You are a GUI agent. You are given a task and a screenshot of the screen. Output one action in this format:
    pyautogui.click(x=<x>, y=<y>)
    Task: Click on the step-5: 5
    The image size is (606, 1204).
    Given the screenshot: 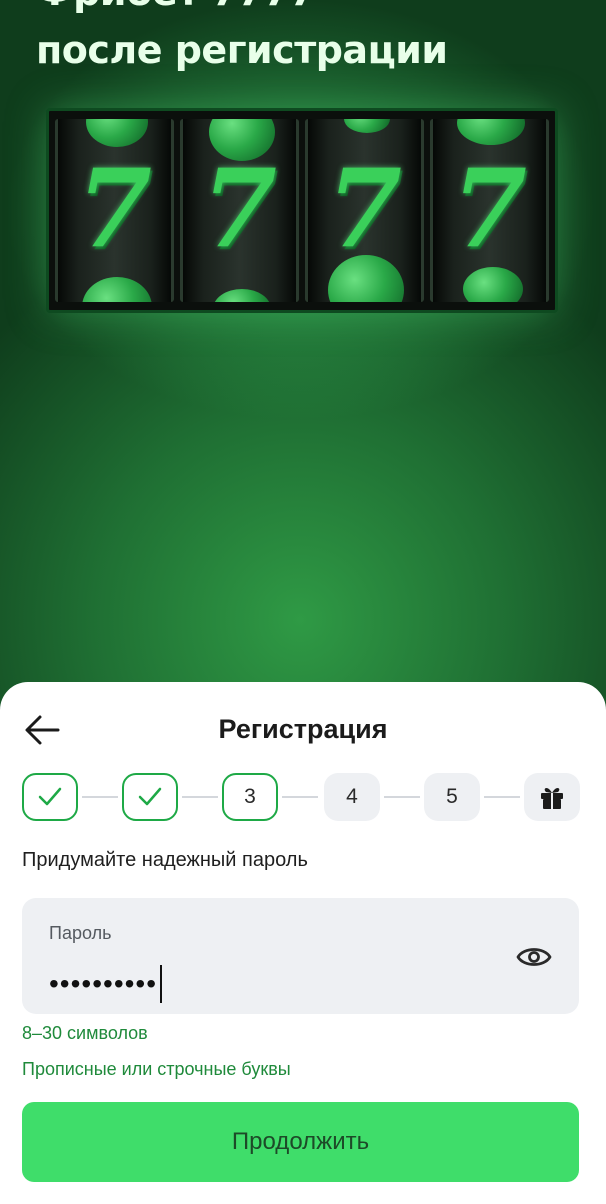 What is the action you would take?
    pyautogui.click(x=452, y=797)
    